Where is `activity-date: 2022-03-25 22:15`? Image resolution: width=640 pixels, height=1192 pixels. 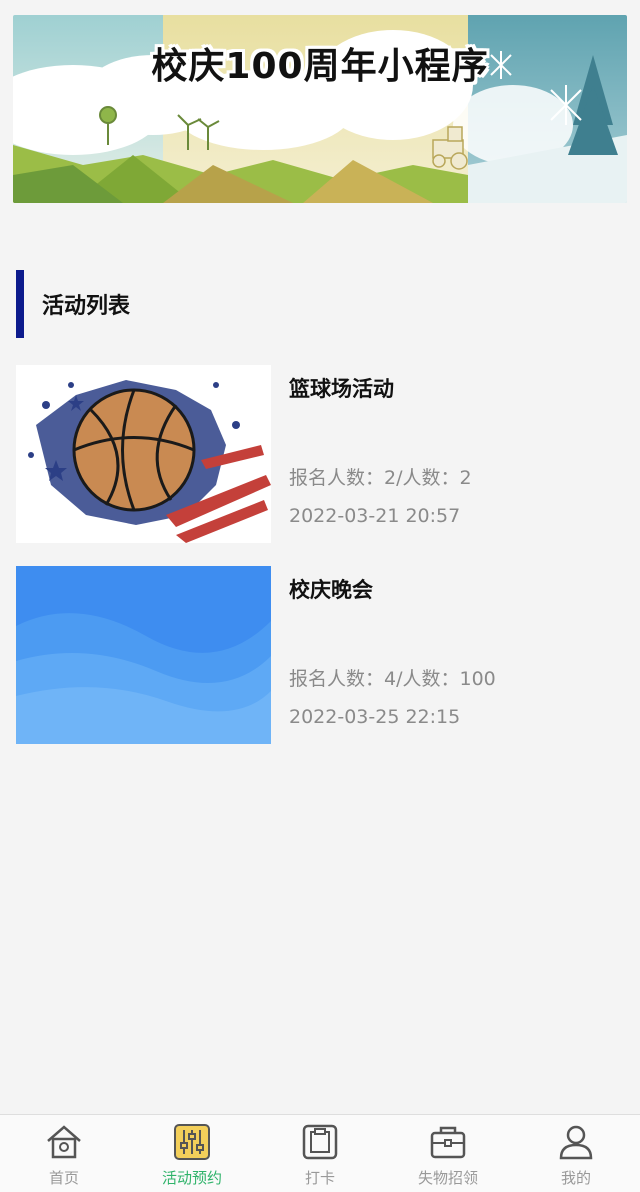 activity-date: 2022-03-25 22:15 is located at coordinates (375, 717).